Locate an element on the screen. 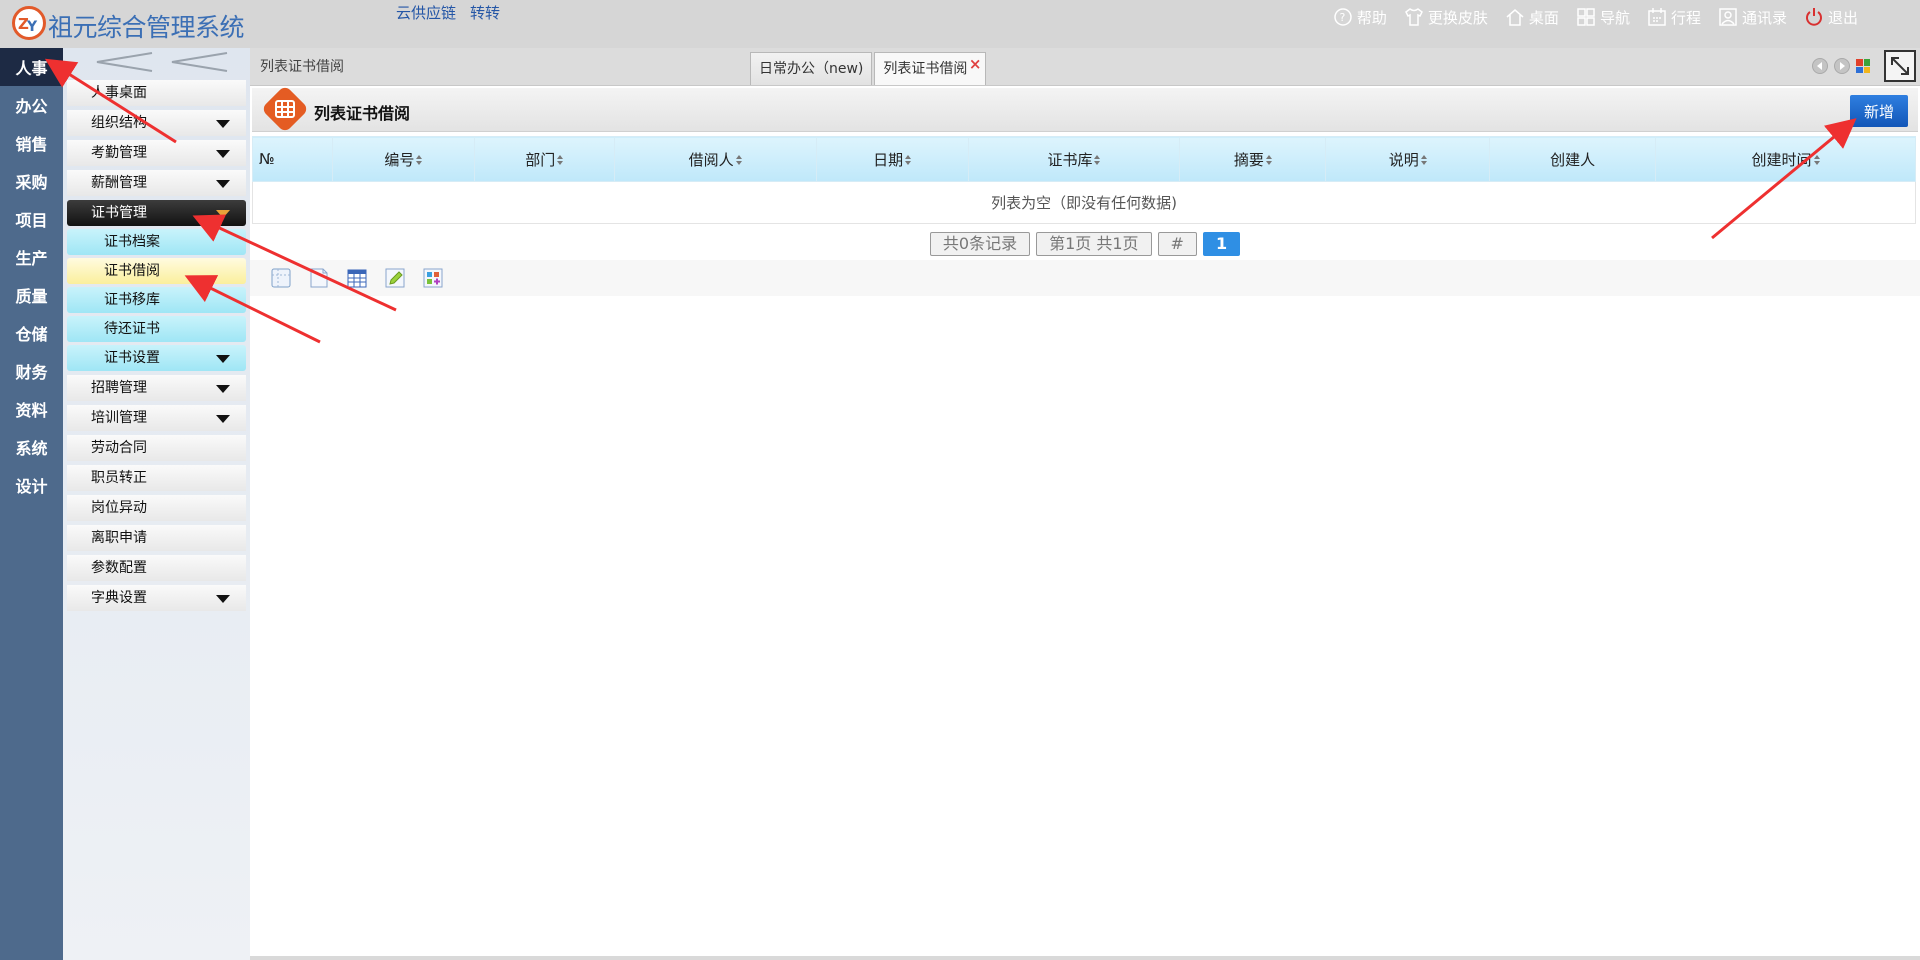  column-header-label: 创建时间 is located at coordinates (1781, 159).